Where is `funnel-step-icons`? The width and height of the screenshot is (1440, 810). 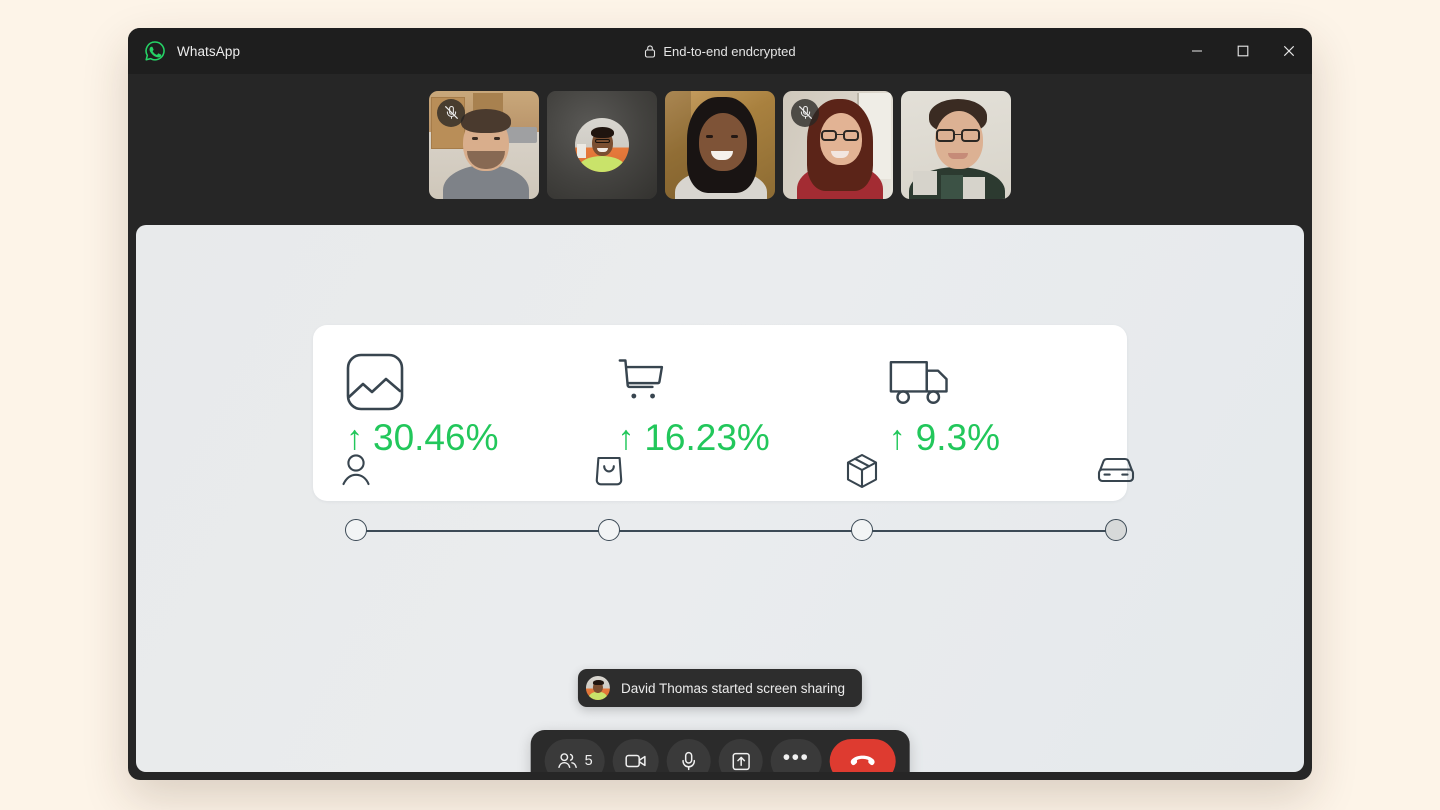
funnel-step-icons is located at coordinates (738, 476).